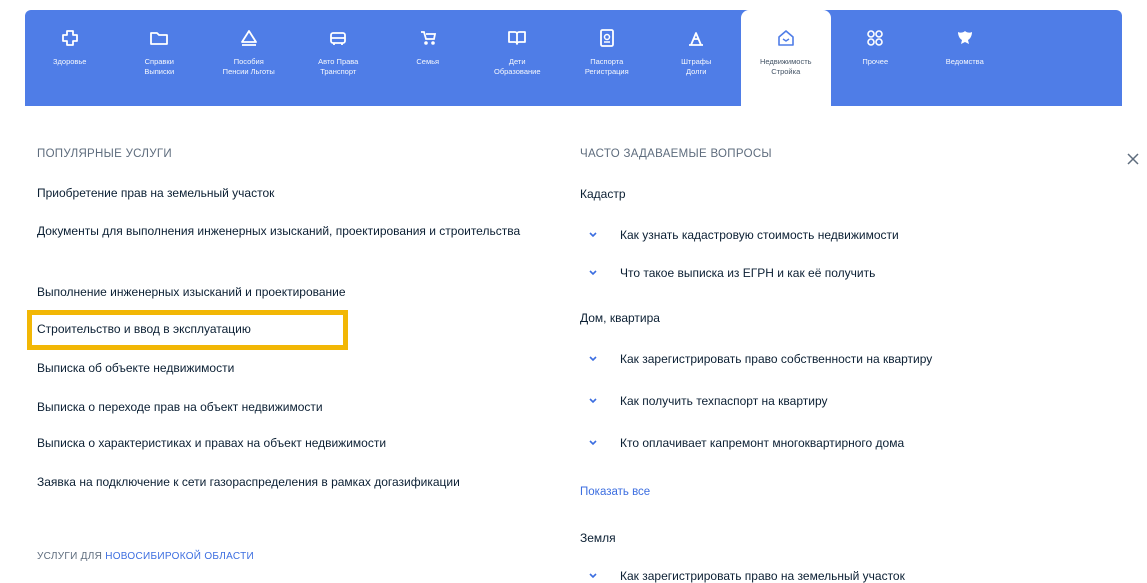  Describe the element at coordinates (338, 66) in the screenshot. I see `category-label: Авто Права Транспорт` at that location.